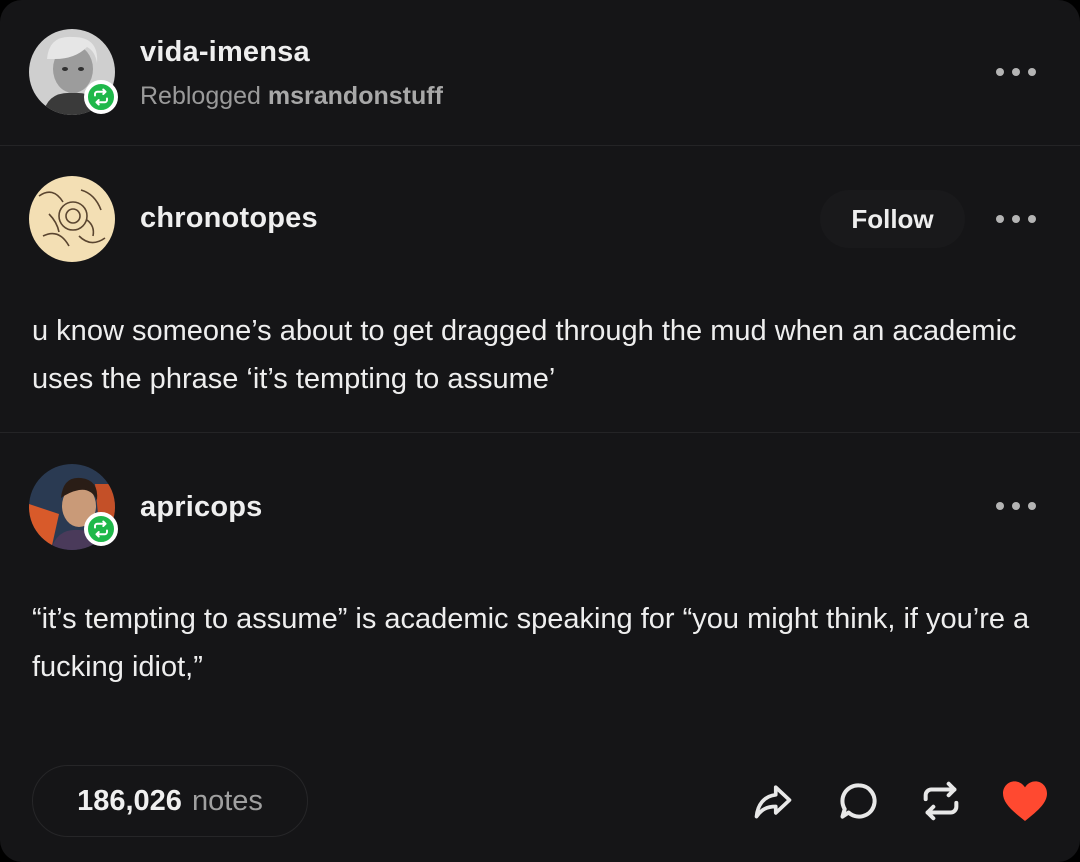  I want to click on reblog-attribution: Reblogged msrandonstuff, so click(291, 96).